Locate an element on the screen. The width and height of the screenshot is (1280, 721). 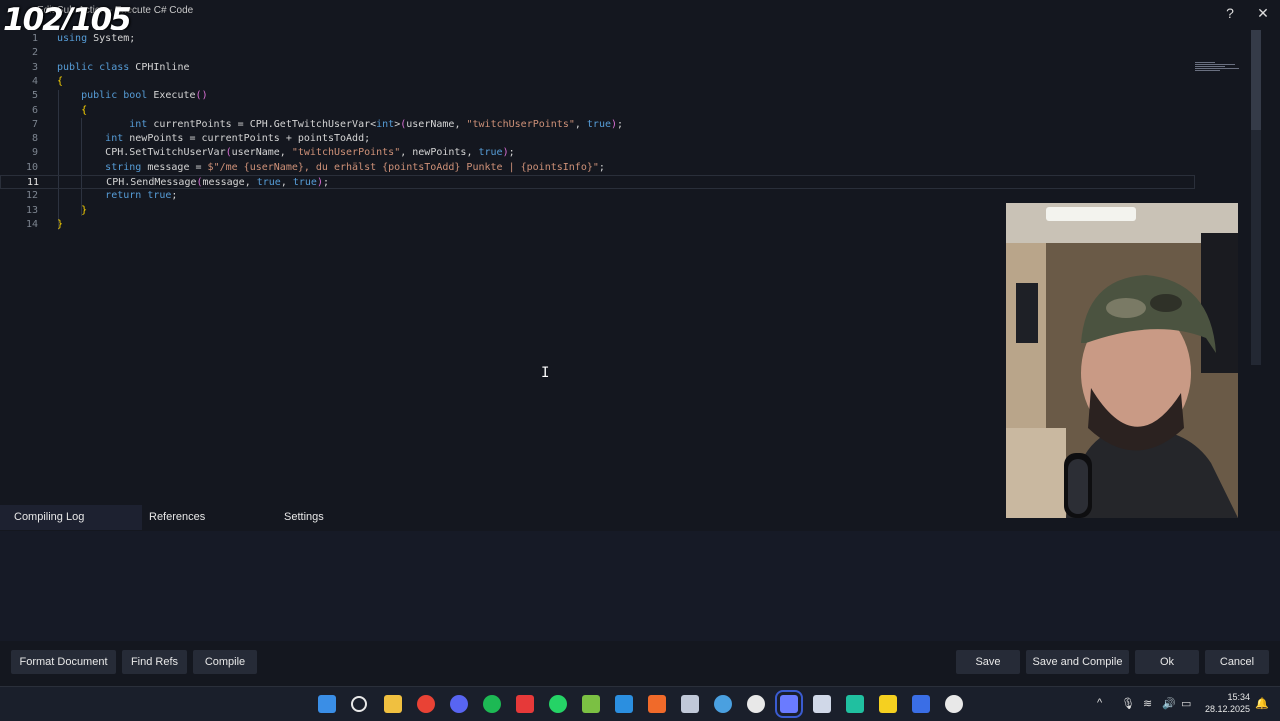
windows-start-icon is located at coordinates (327, 704).